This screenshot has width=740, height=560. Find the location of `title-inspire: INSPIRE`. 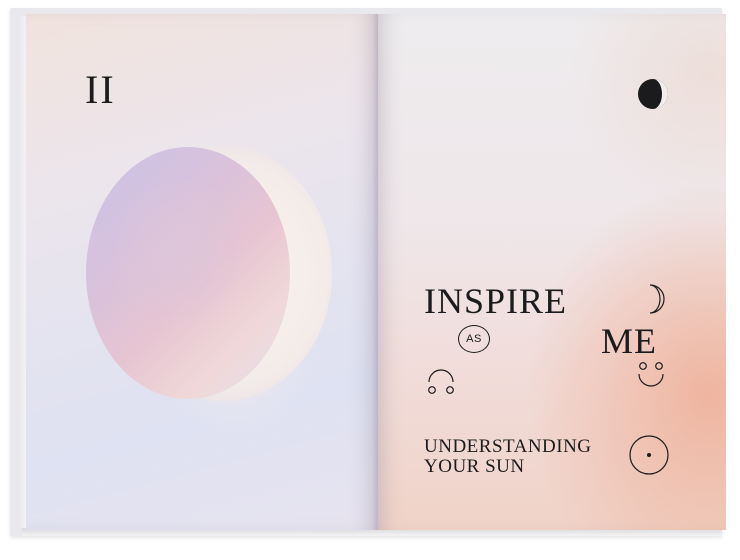

title-inspire: INSPIRE is located at coordinates (496, 301).